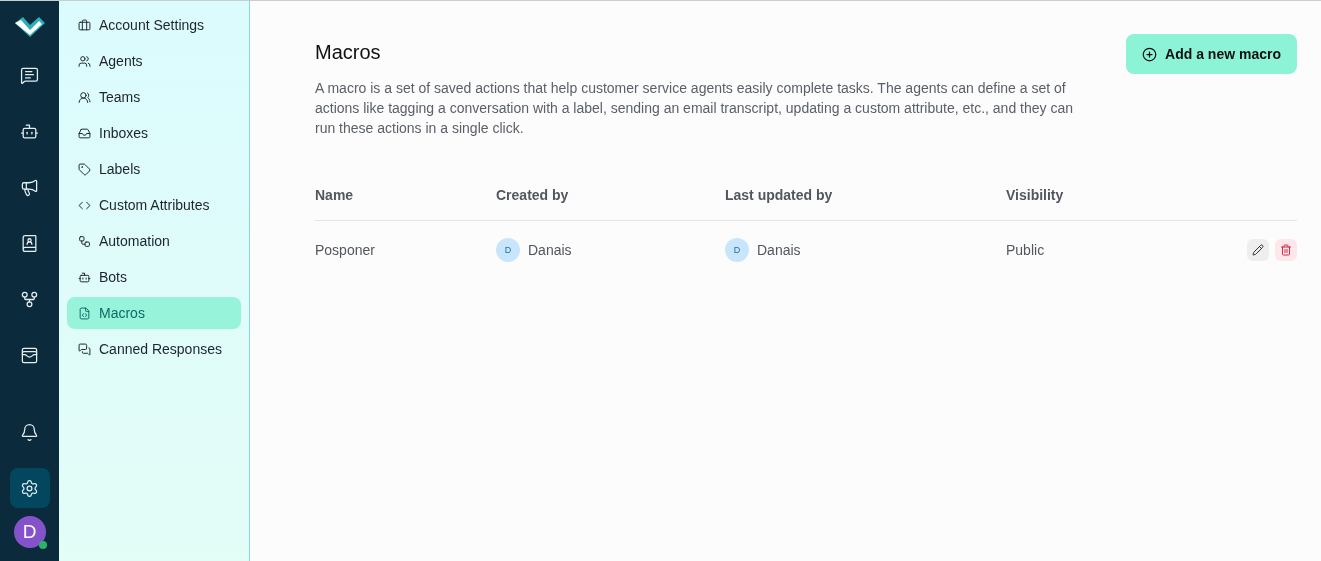 The image size is (1321, 561). I want to click on inbox-icon, so click(84, 133).